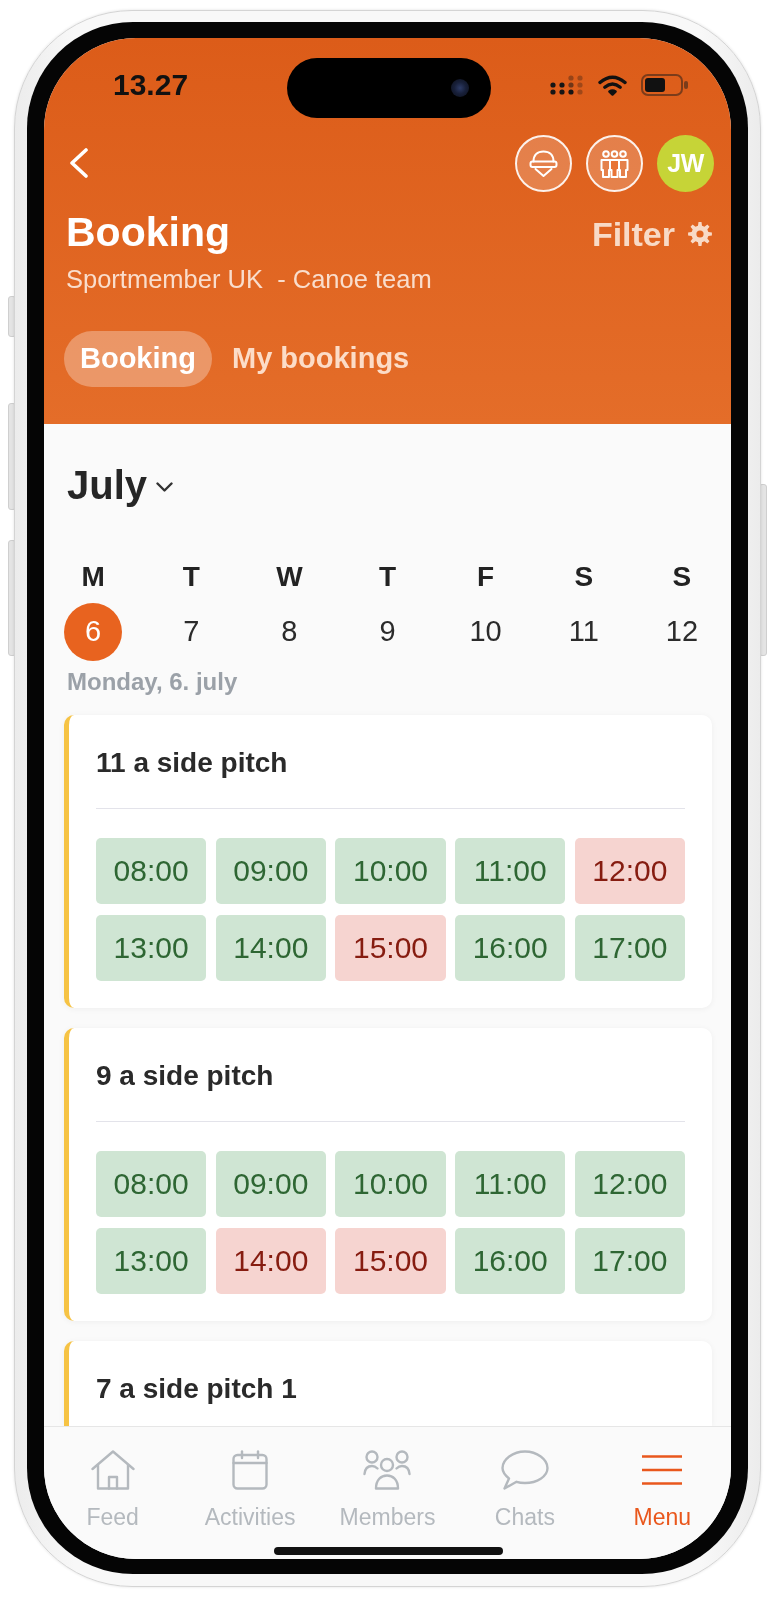 The height and width of the screenshot is (1598, 775). I want to click on settings-icon, so click(700, 234).